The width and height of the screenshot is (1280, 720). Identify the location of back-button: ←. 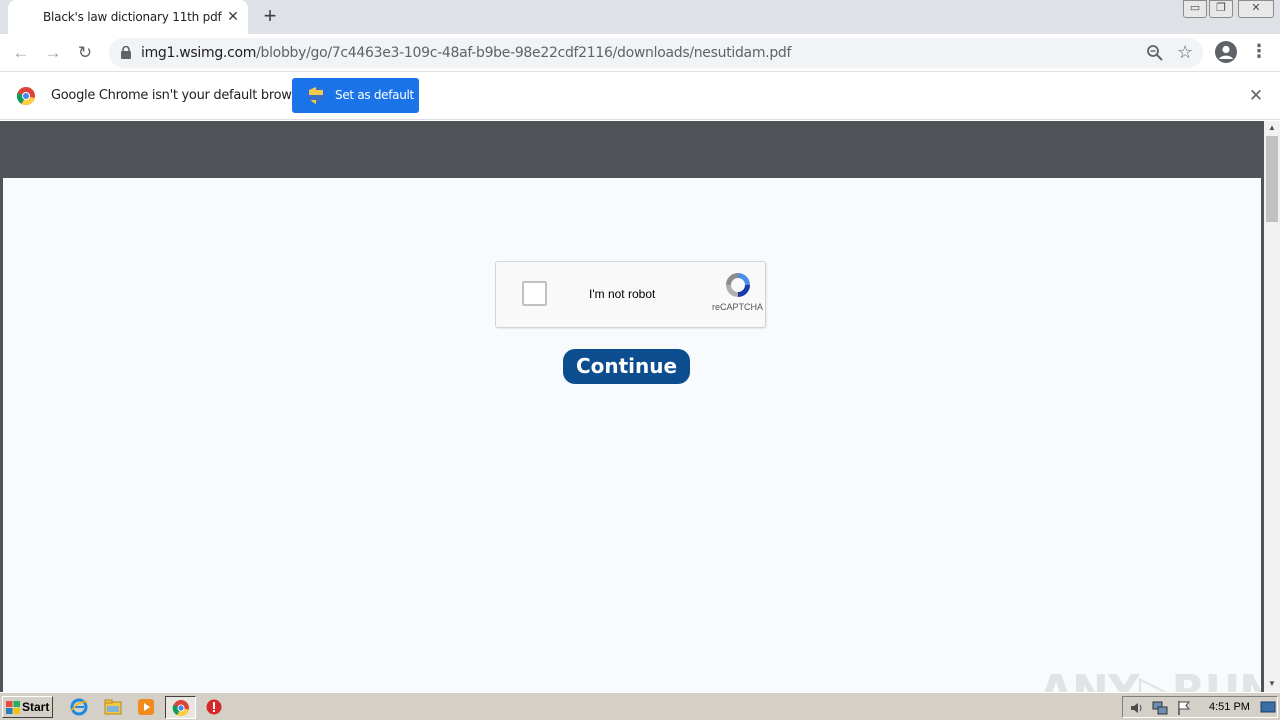
(21, 53).